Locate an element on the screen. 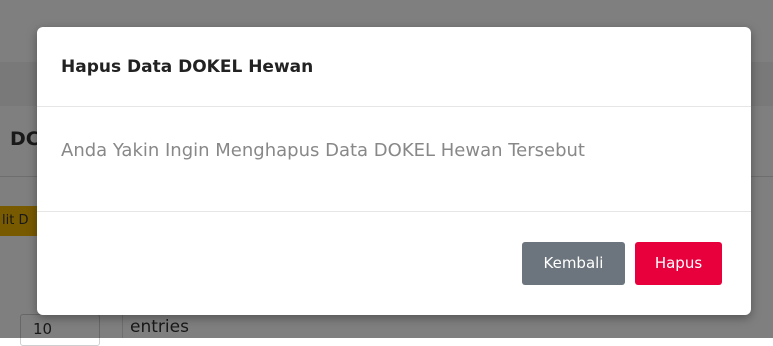 The height and width of the screenshot is (346, 773). delete-button: Hapus is located at coordinates (678, 263).